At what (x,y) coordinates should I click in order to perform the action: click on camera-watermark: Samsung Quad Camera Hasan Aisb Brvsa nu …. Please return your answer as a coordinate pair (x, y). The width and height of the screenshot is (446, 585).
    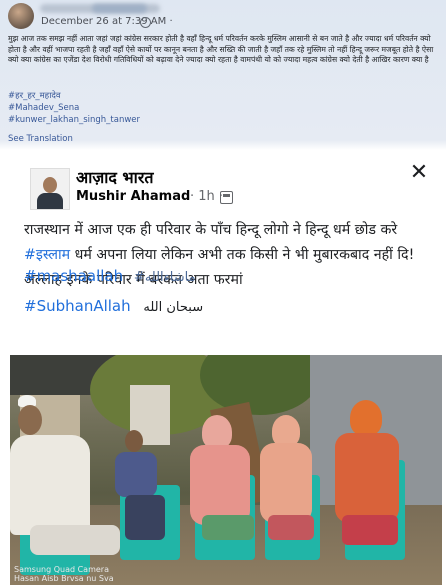
    Looking at the image, I should click on (64, 574).